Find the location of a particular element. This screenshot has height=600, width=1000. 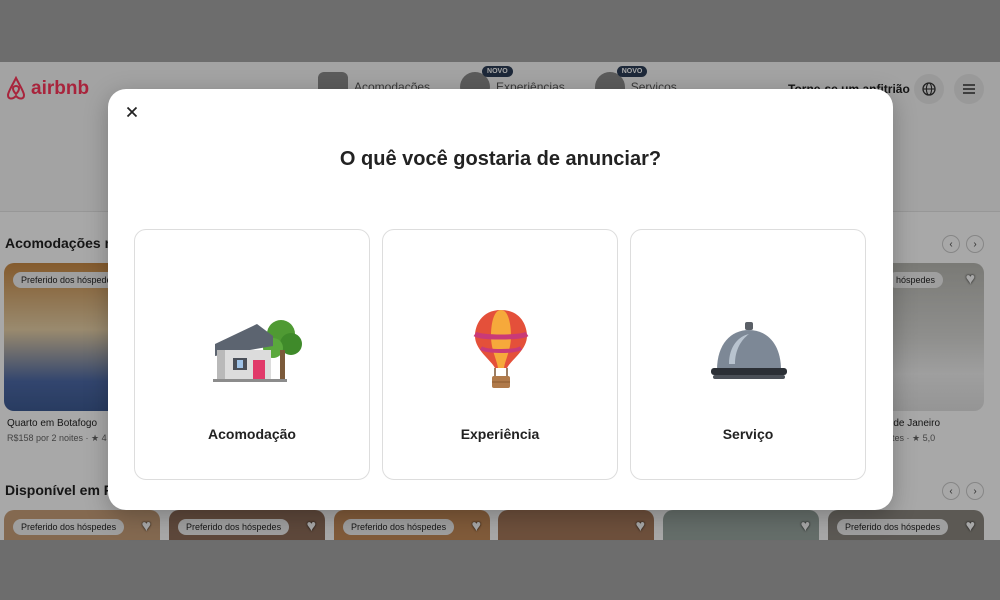

option-label: Experiência is located at coordinates (500, 434).